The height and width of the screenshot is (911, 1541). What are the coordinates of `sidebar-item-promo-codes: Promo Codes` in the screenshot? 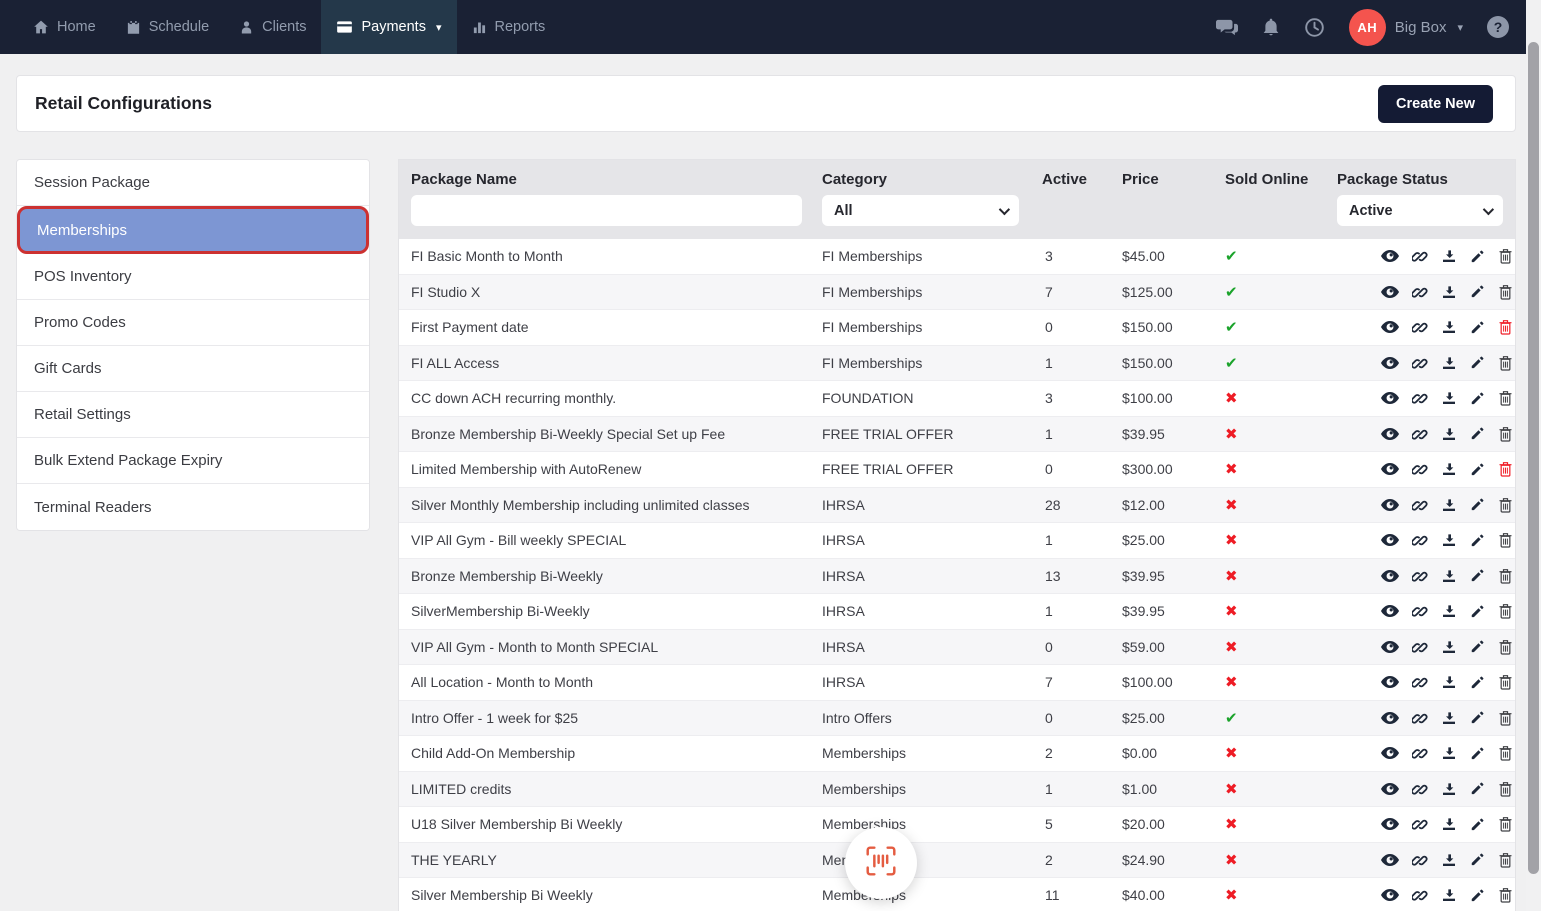 It's located at (193, 323).